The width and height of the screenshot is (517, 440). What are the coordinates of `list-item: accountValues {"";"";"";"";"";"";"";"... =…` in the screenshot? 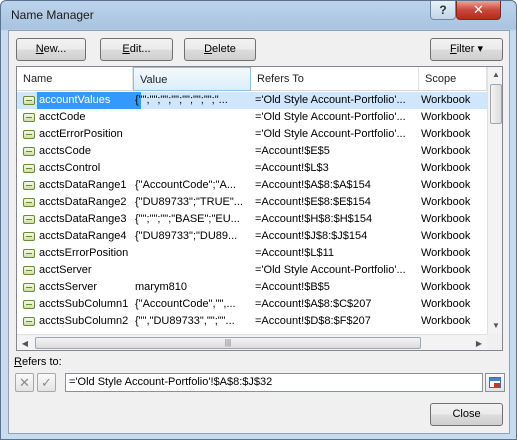 It's located at (252, 100).